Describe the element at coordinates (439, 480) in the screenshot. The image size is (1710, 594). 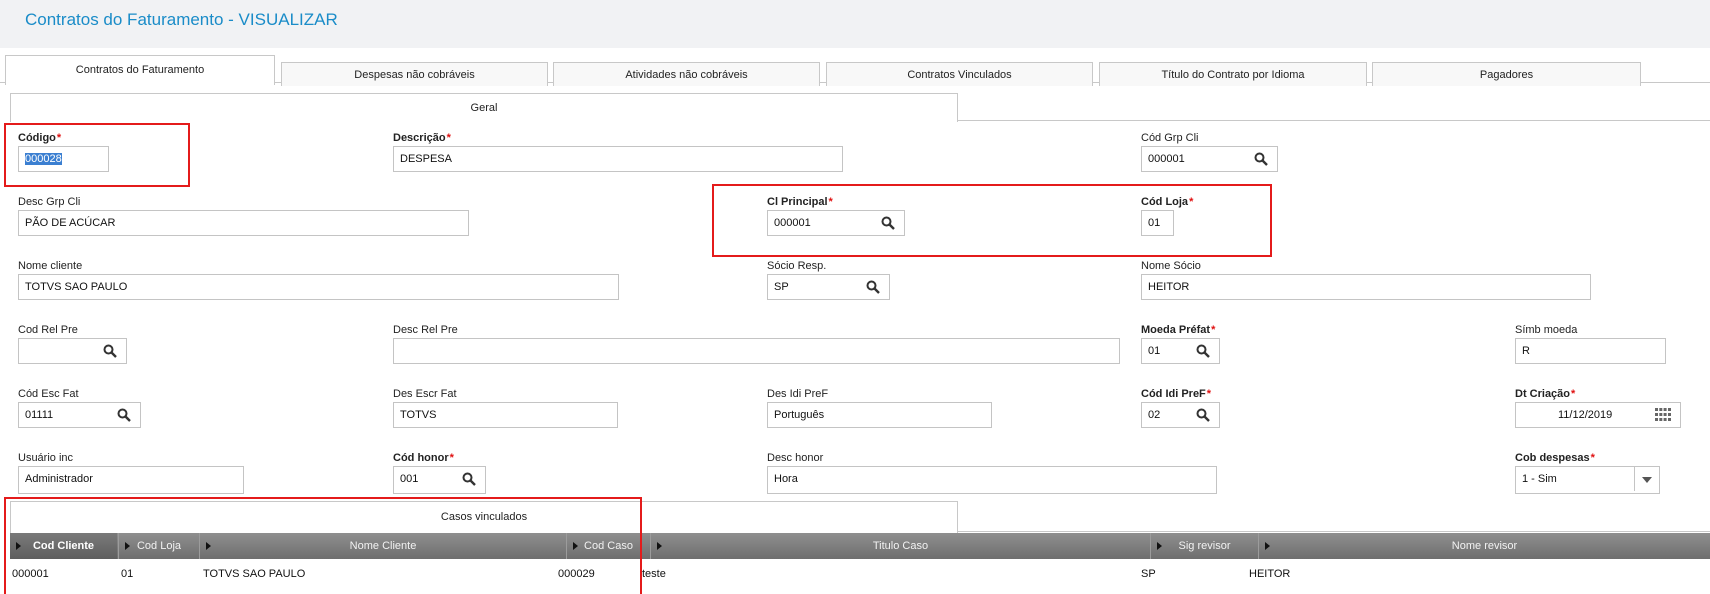
I see `cod-honor-field: 001` at that location.